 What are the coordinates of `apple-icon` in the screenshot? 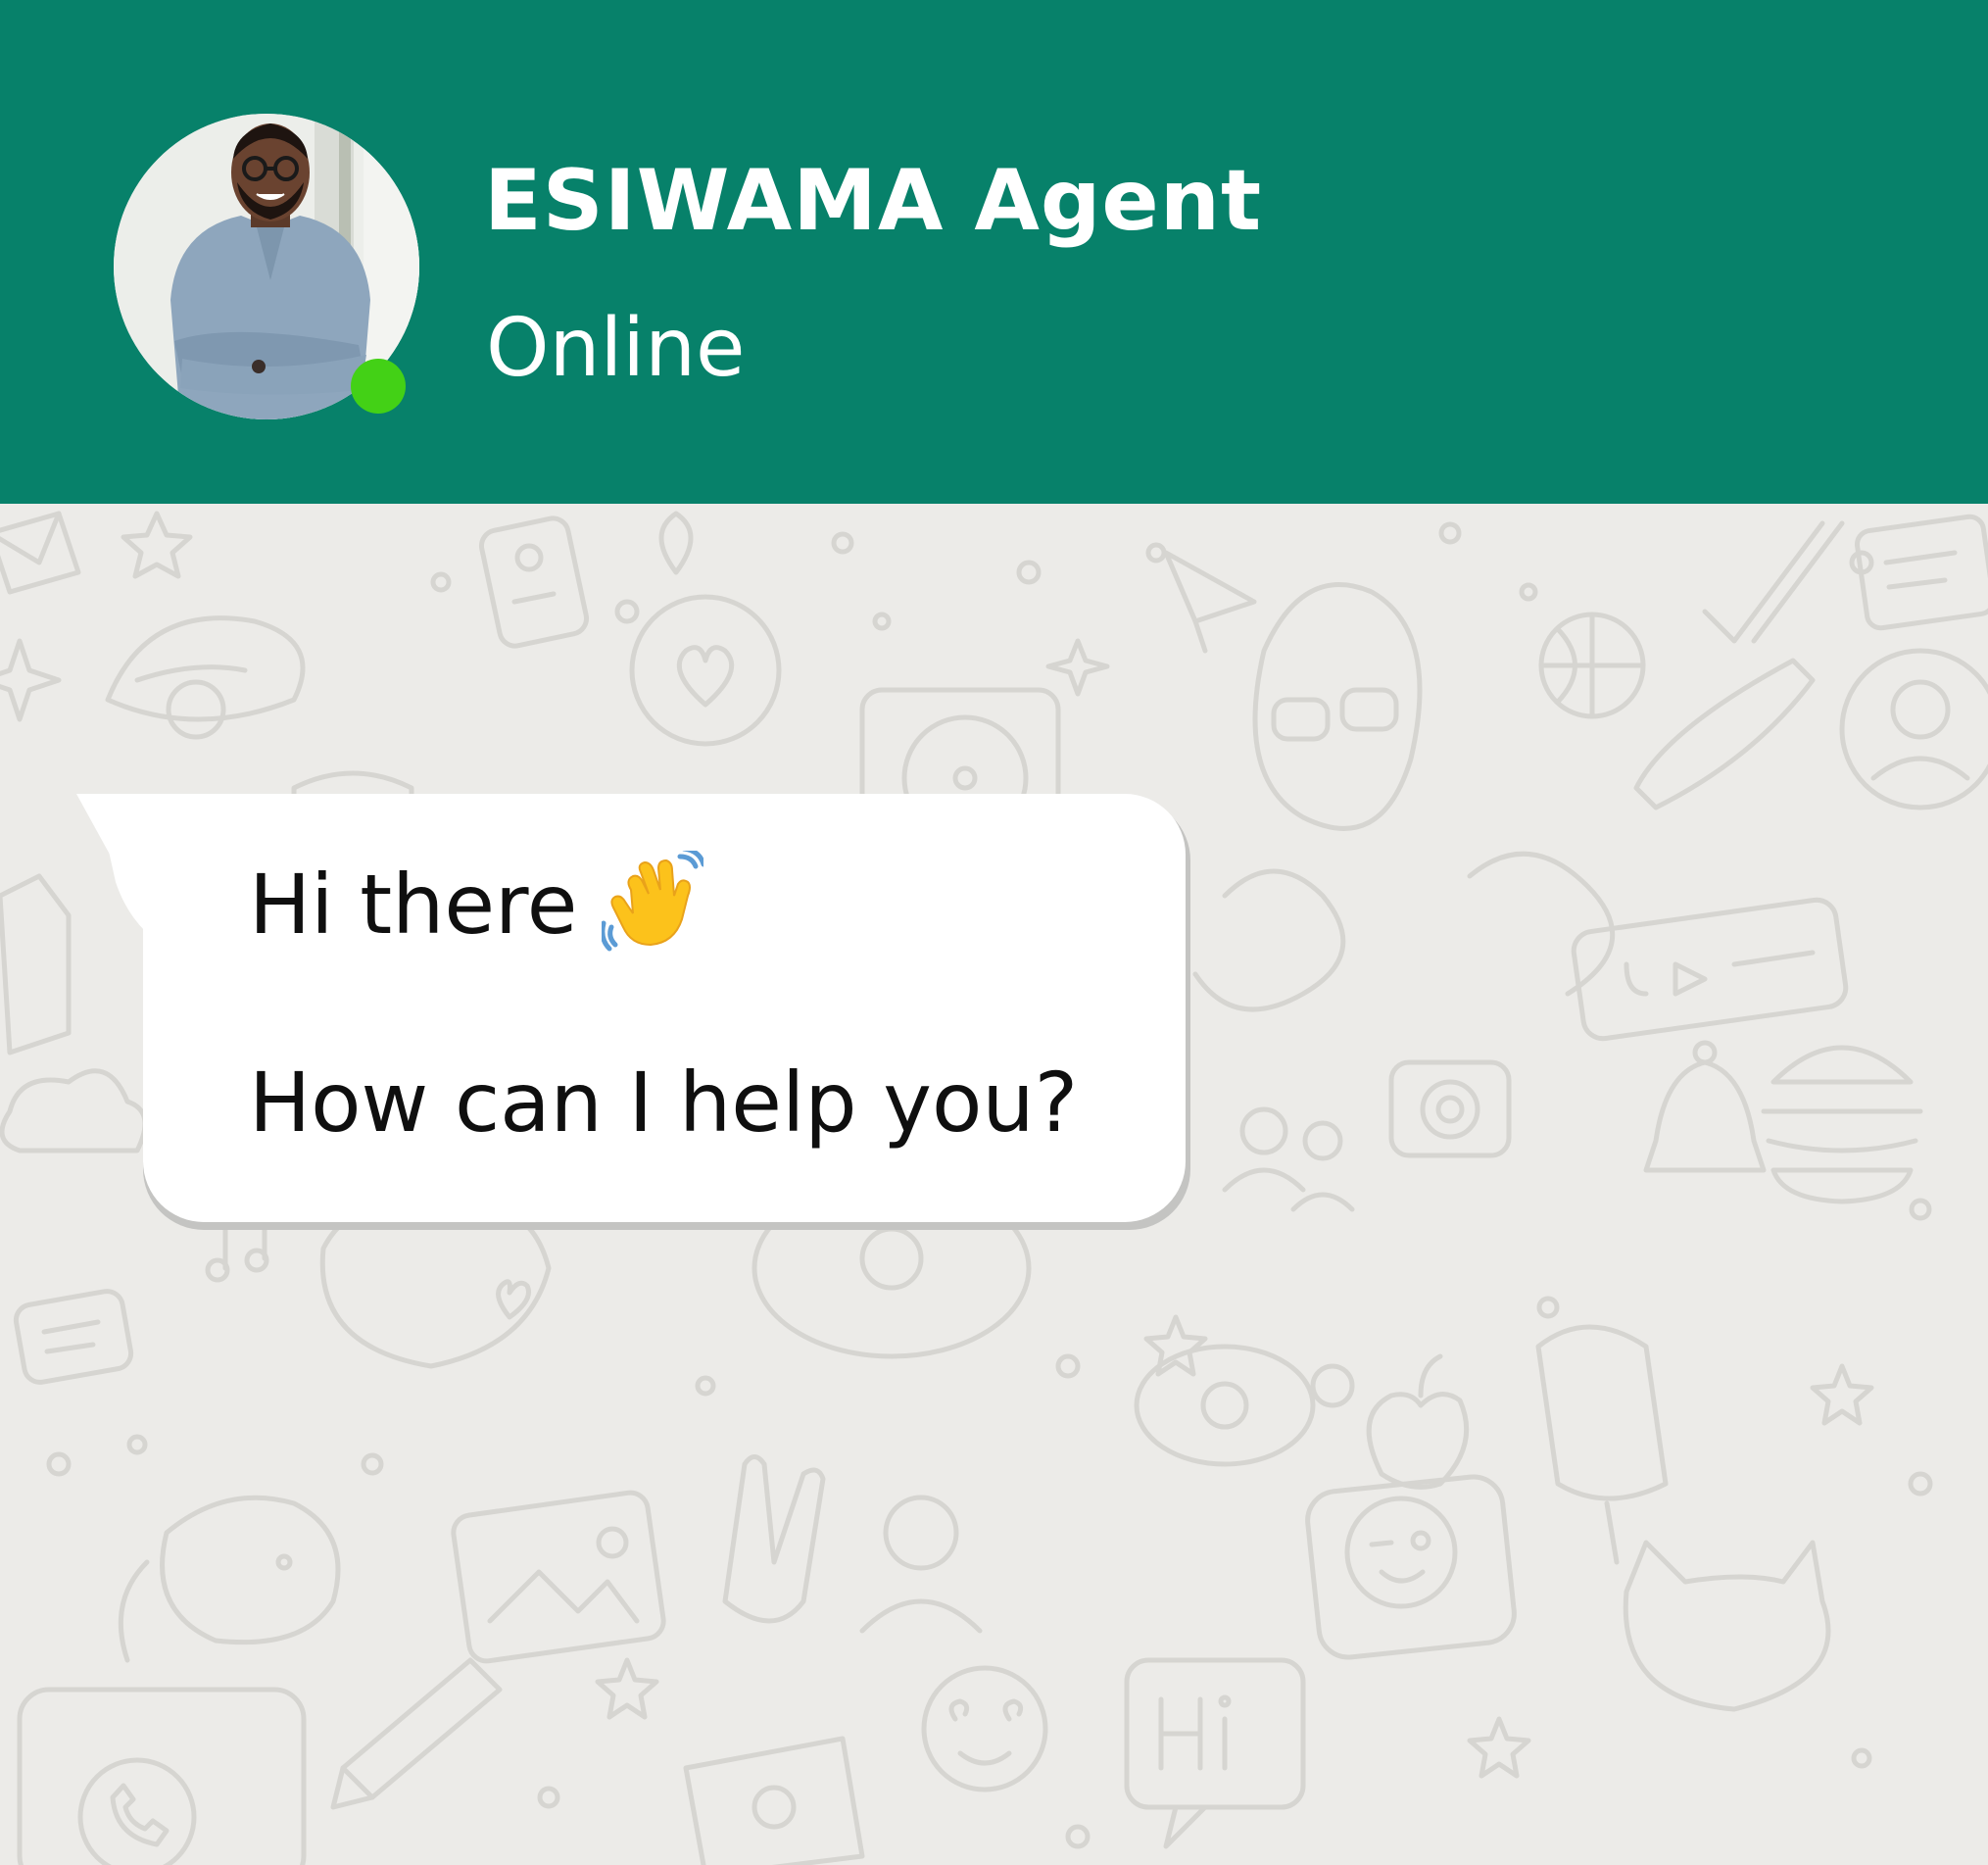 It's located at (1418, 1422).